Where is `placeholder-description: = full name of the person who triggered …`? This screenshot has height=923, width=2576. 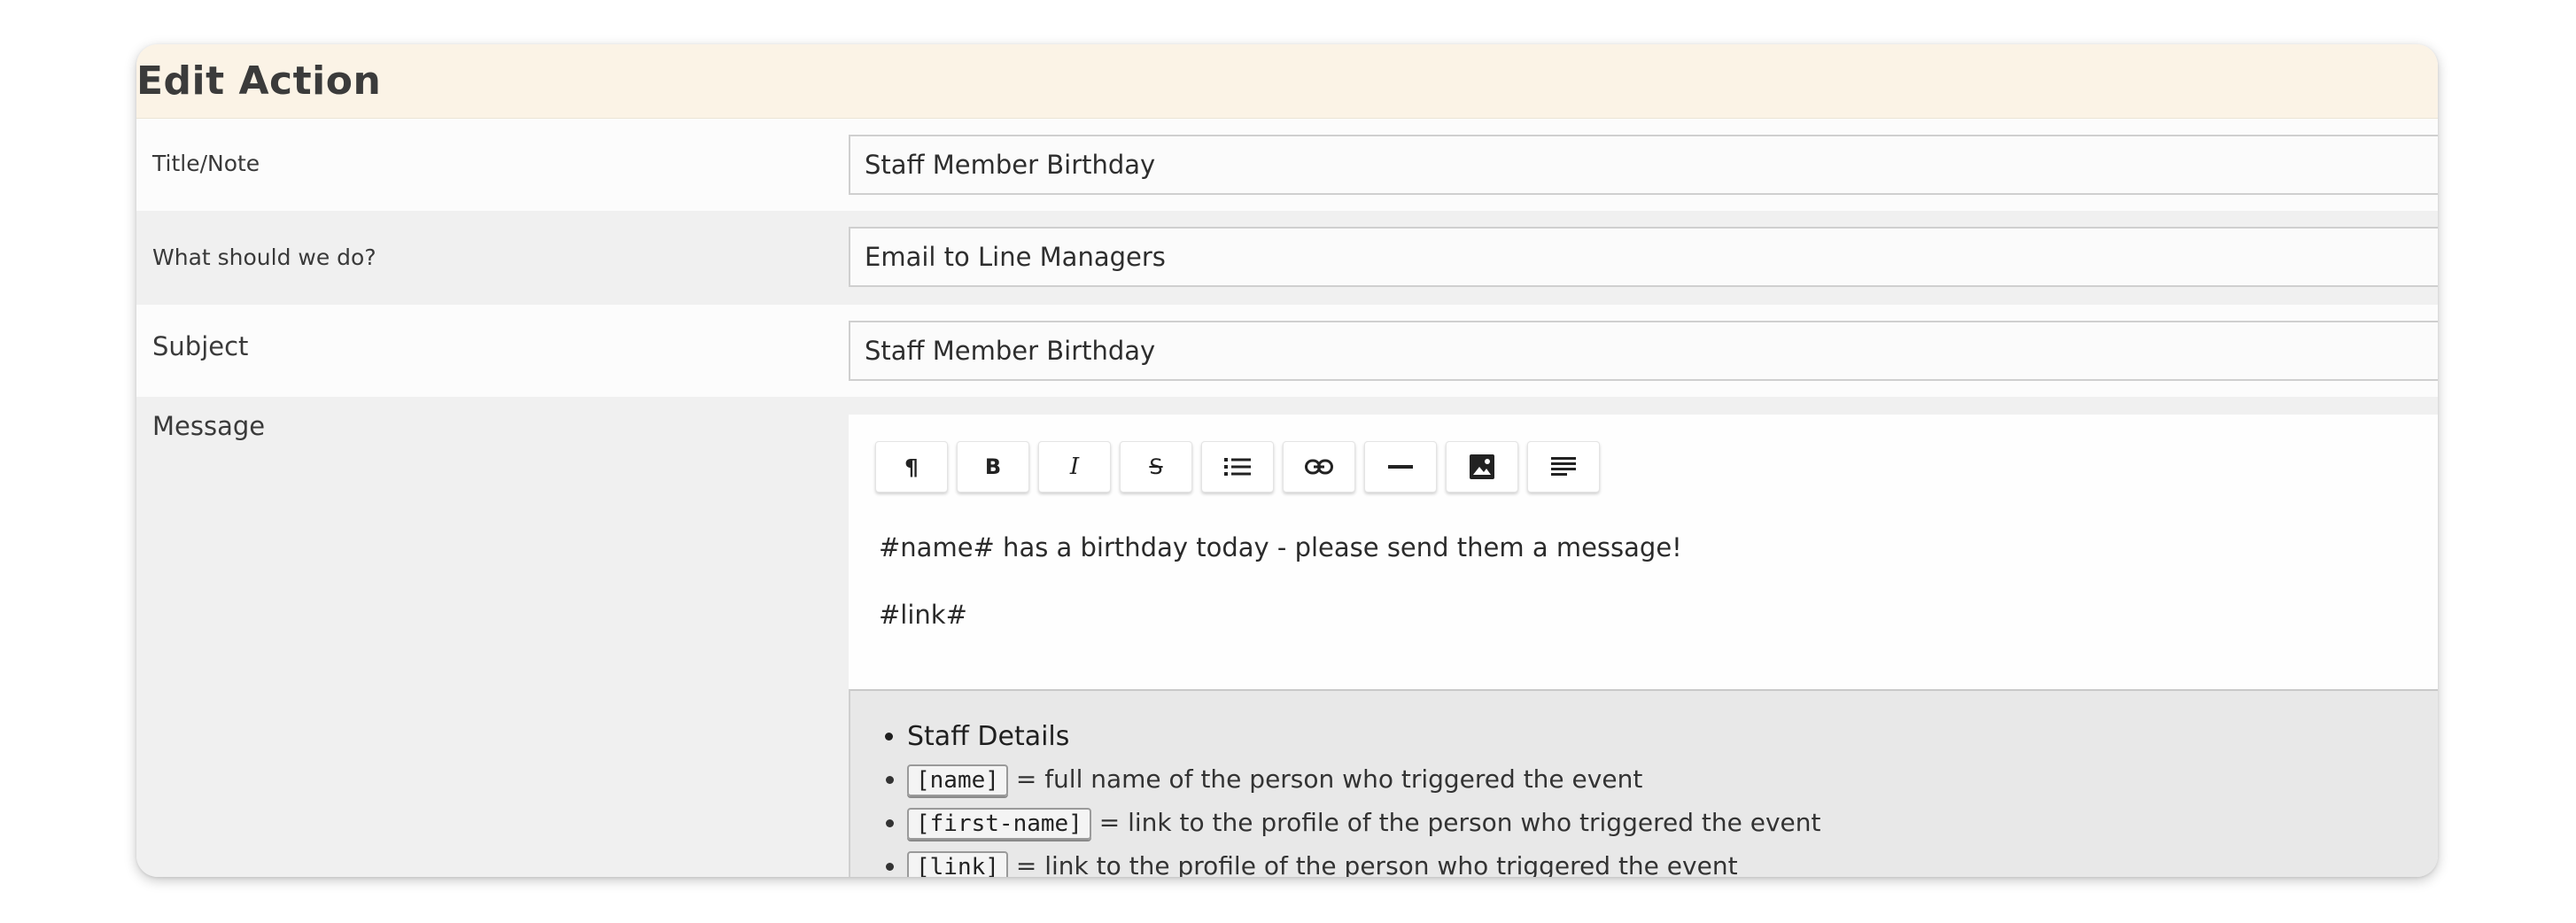 placeholder-description: = full name of the person who triggered … is located at coordinates (1329, 779).